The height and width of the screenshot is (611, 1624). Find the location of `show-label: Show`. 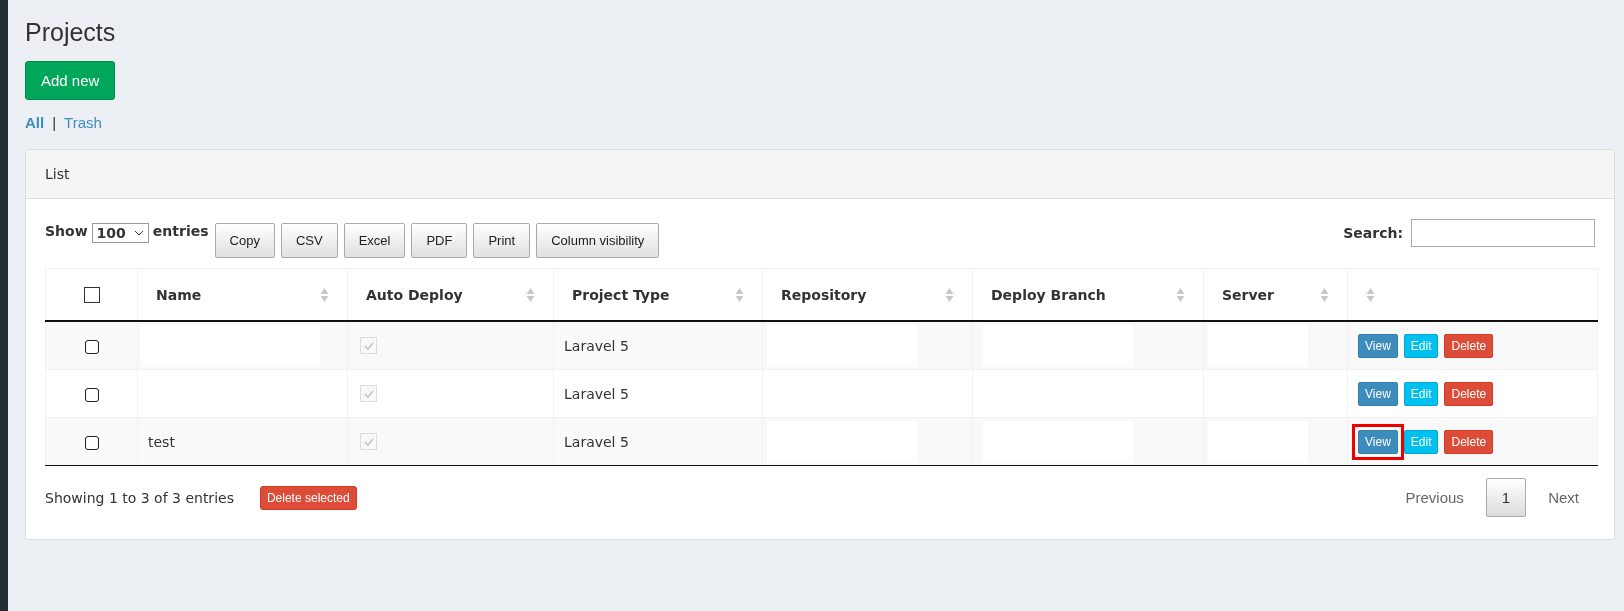

show-label: Show is located at coordinates (66, 231).